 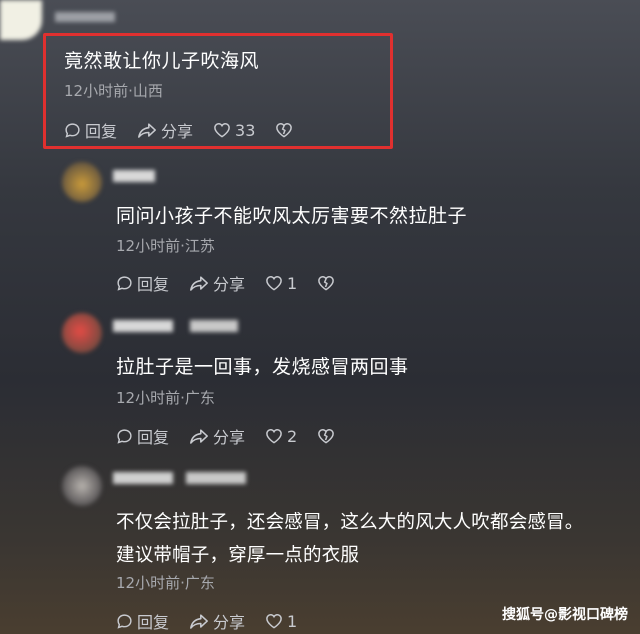 What do you see at coordinates (565, 615) in the screenshot?
I see `watermark: 搜狐号@影视口碑榜` at bounding box center [565, 615].